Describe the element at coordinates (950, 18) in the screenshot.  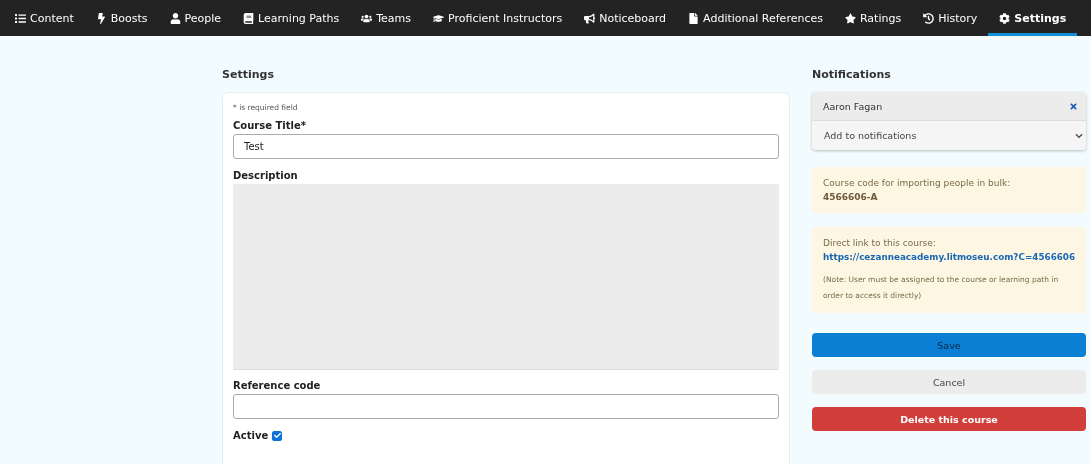
I see `nav-tab: History` at that location.